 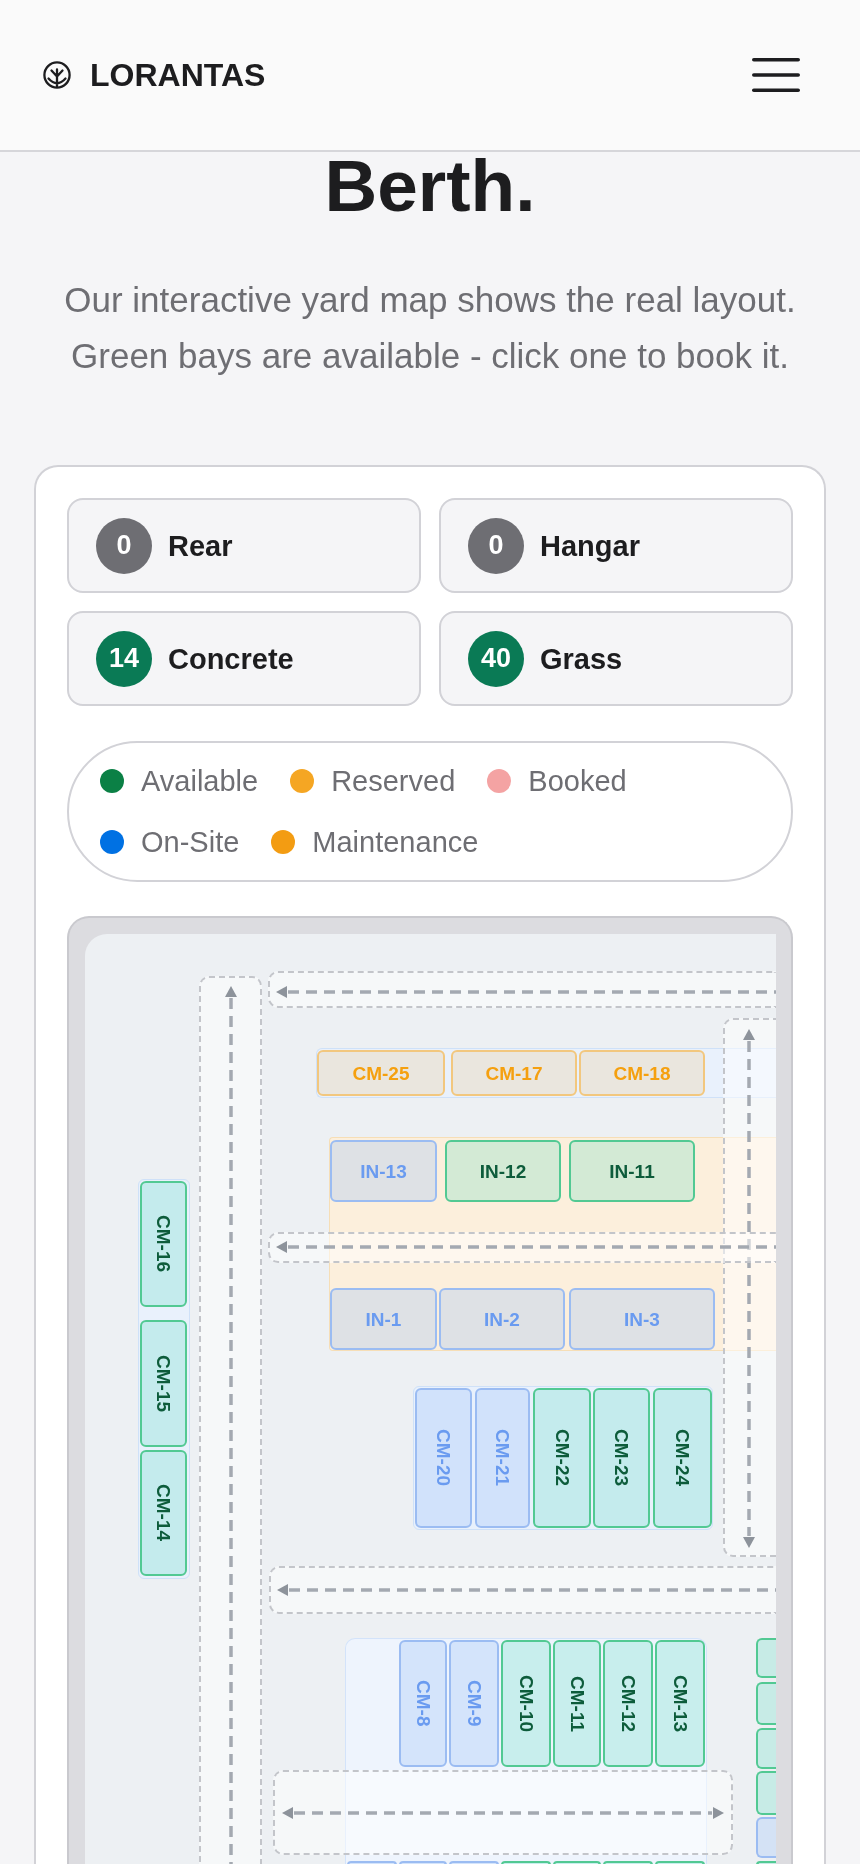 What do you see at coordinates (190, 842) in the screenshot?
I see `legend-label: On-Site` at bounding box center [190, 842].